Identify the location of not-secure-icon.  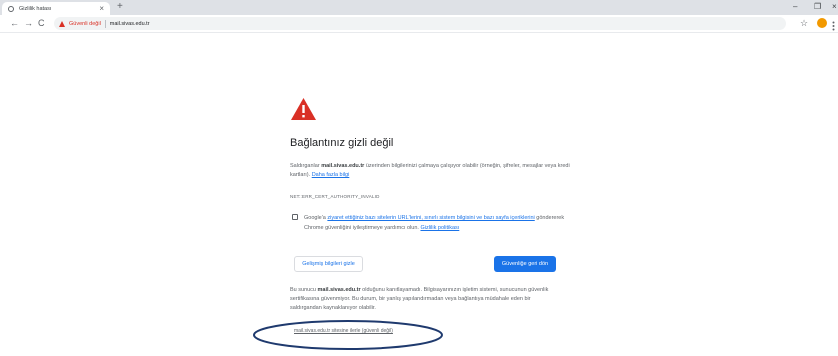
(62, 23).